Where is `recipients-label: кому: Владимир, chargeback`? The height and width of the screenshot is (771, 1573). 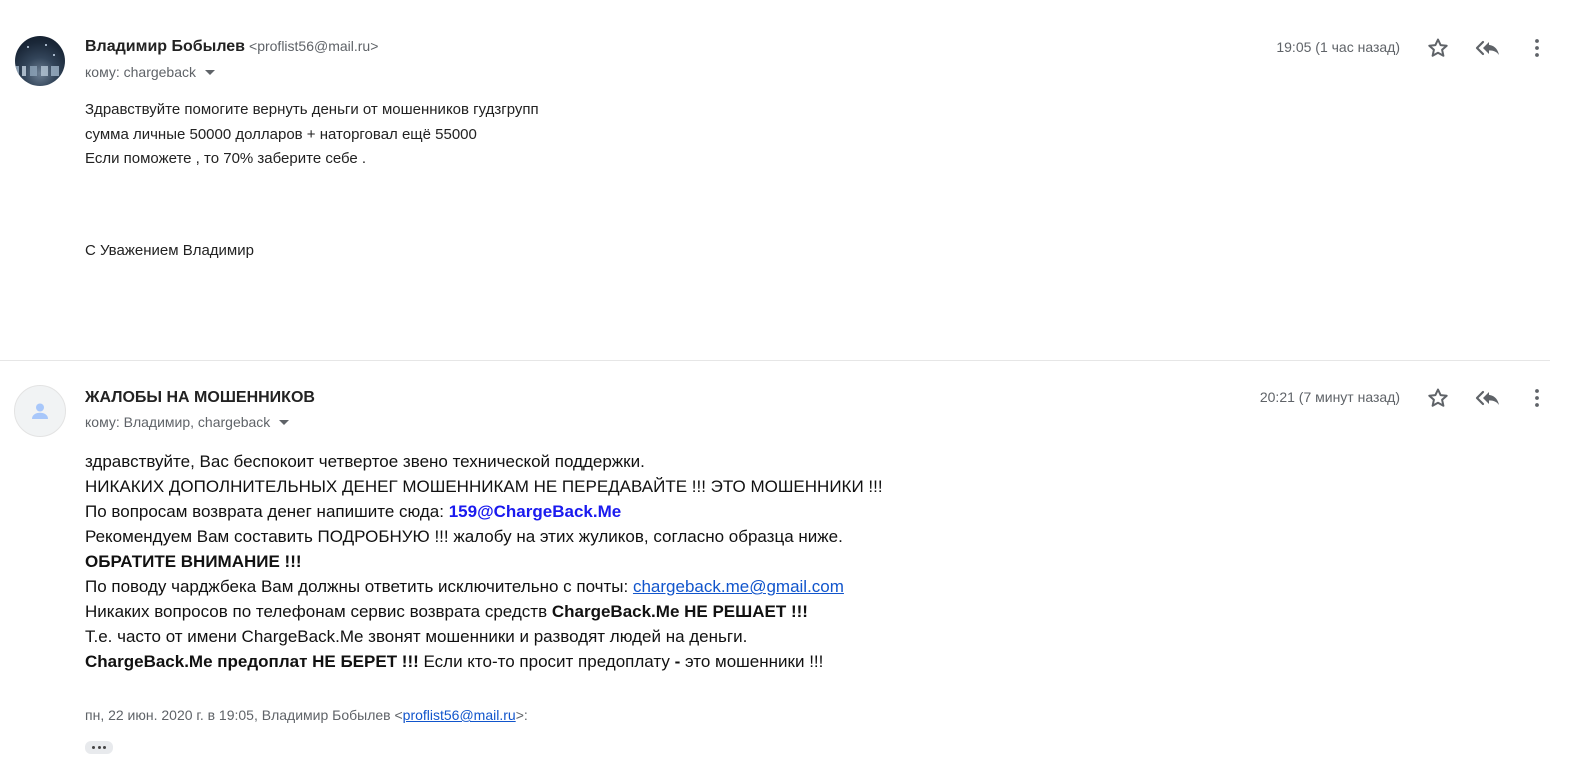 recipients-label: кому: Владимир, chargeback is located at coordinates (178, 422).